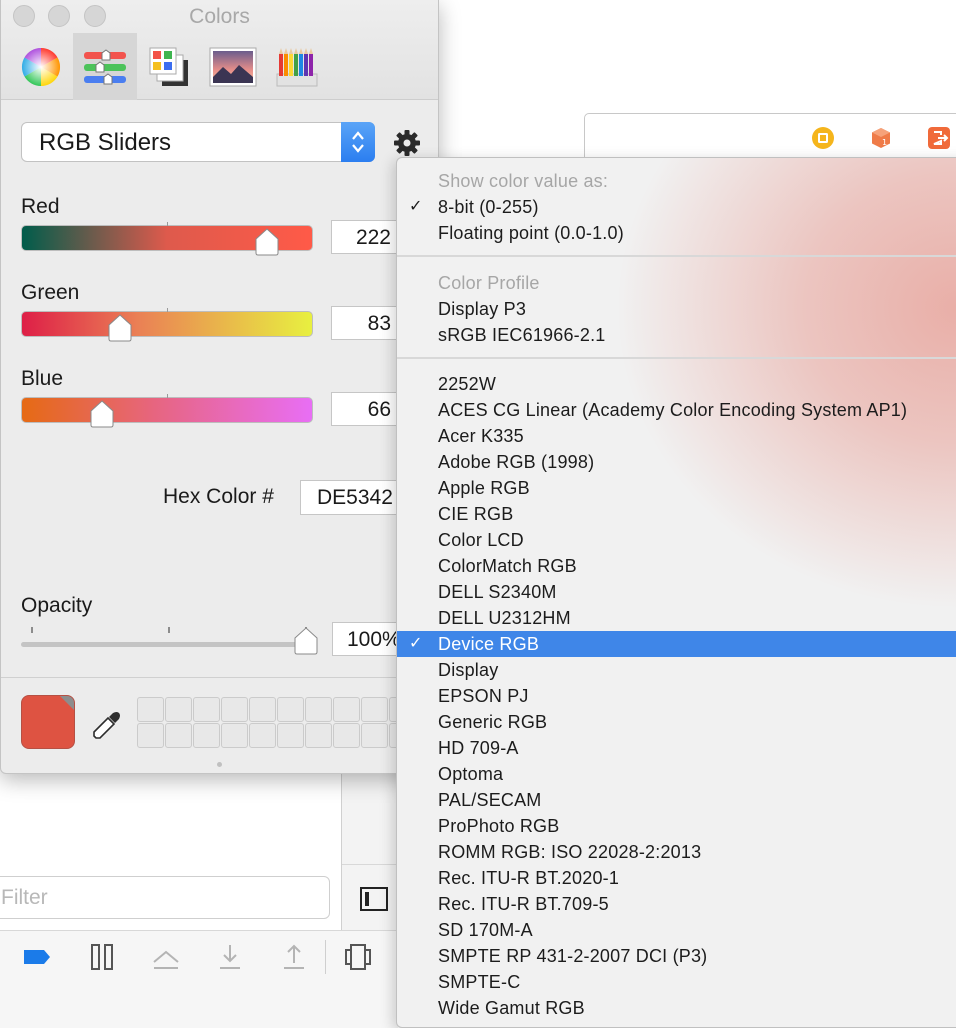 This screenshot has height=1028, width=956. What do you see at coordinates (676, 384) in the screenshot?
I see `menu-item-profile: 2252W` at bounding box center [676, 384].